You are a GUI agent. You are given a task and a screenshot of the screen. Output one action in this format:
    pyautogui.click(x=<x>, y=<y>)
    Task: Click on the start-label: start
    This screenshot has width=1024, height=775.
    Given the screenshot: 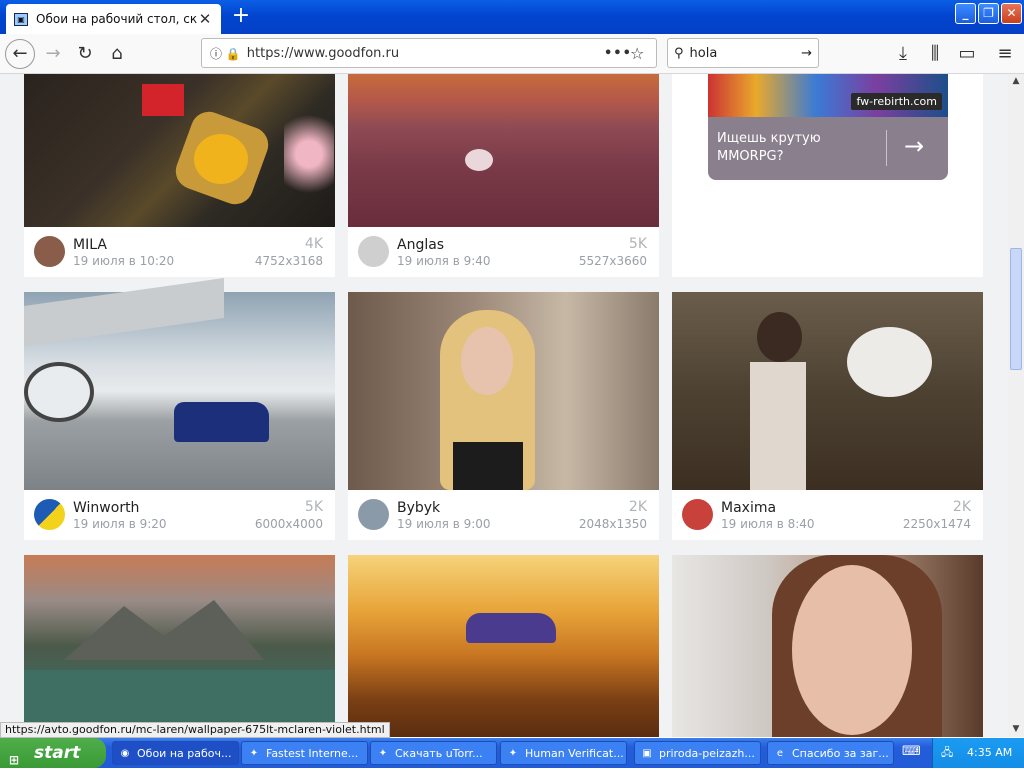 What is the action you would take?
    pyautogui.click(x=57, y=753)
    